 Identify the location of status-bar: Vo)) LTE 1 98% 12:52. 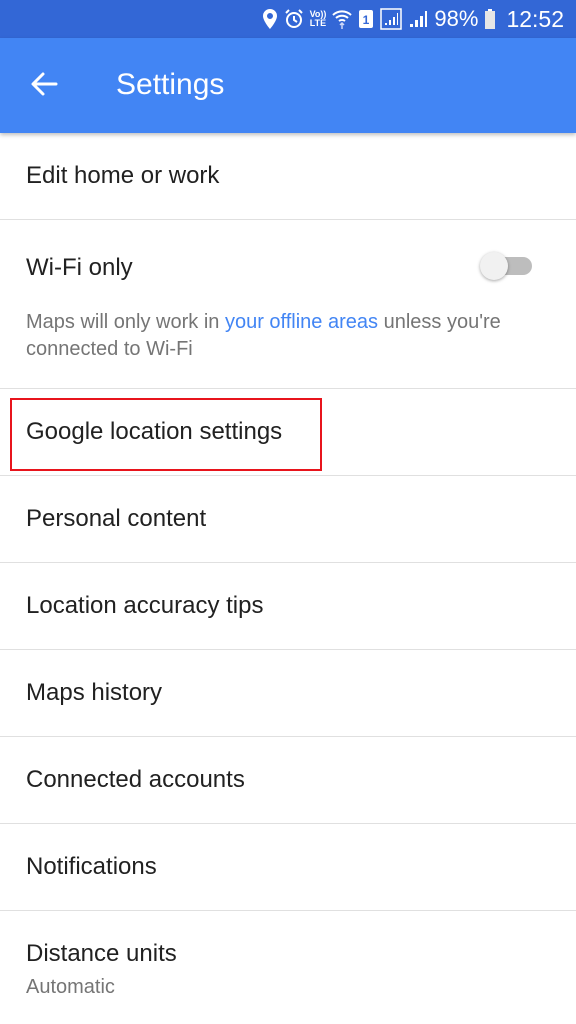
(288, 19).